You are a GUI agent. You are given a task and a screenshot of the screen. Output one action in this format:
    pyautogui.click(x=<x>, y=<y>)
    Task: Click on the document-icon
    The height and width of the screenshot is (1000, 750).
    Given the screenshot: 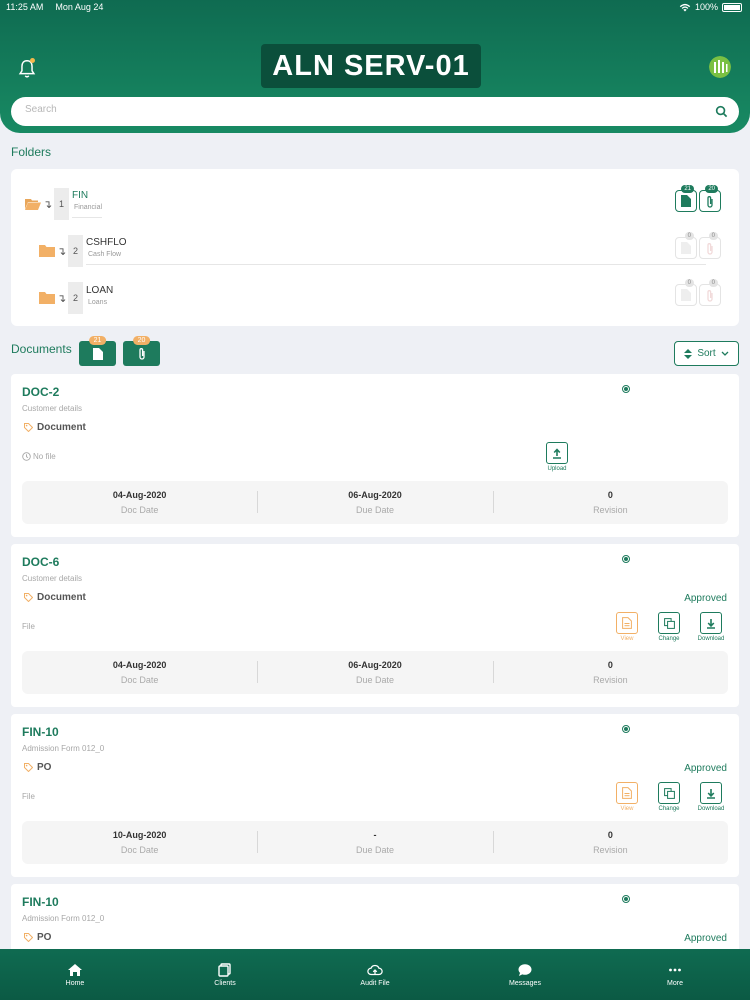 What is the action you would take?
    pyautogui.click(x=686, y=295)
    